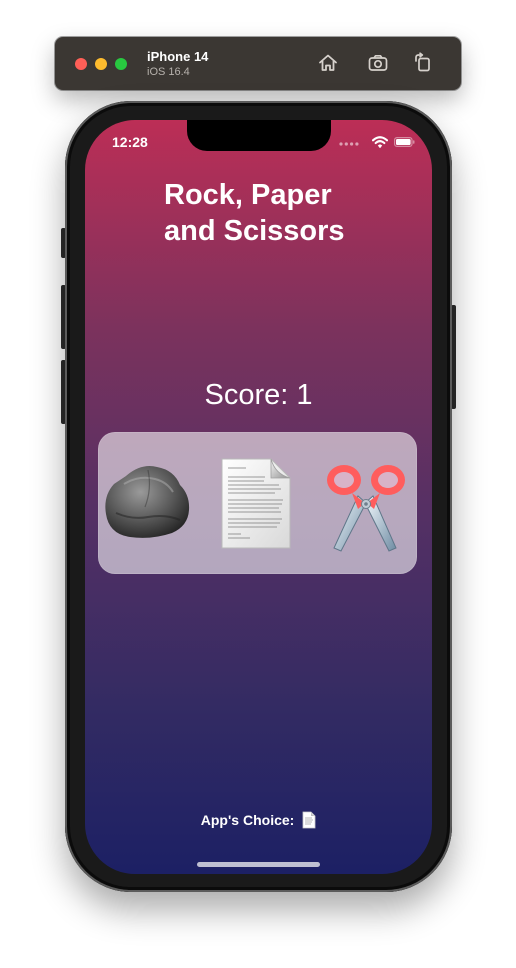 The image size is (516, 968). I want to click on choice-panel, so click(257, 503).